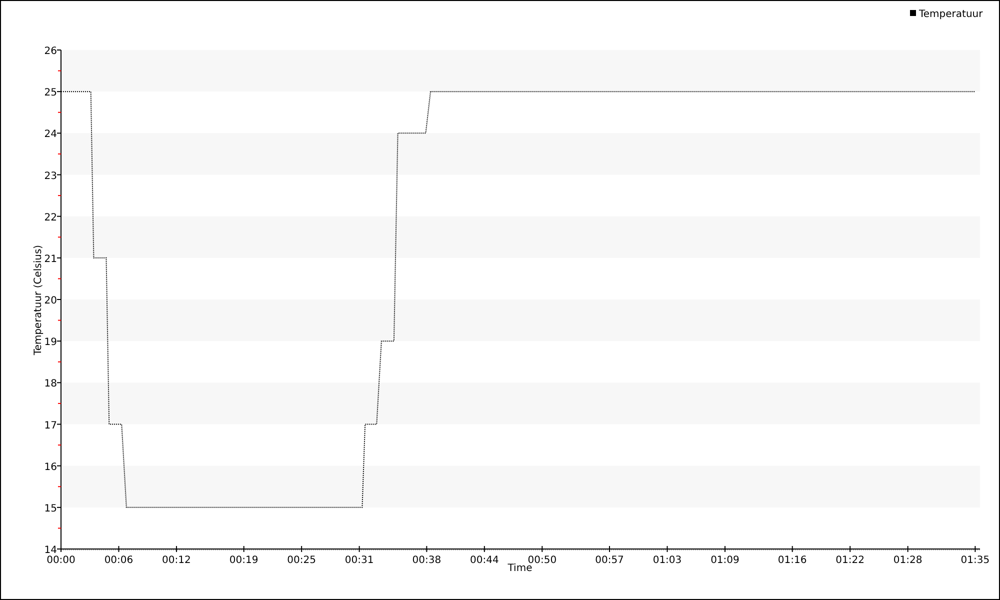 The height and width of the screenshot is (600, 1000). What do you see at coordinates (542, 560) in the screenshot?
I see `x-tick-label: 00:50` at bounding box center [542, 560].